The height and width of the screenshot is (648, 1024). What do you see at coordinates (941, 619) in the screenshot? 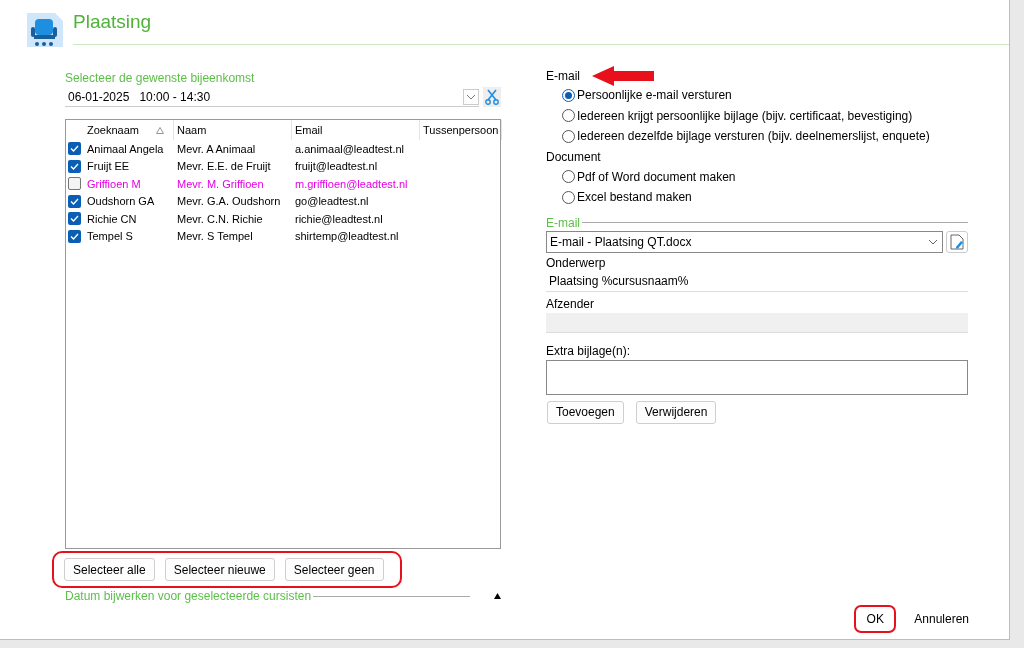
I see `cancel-button: Annuleren` at bounding box center [941, 619].